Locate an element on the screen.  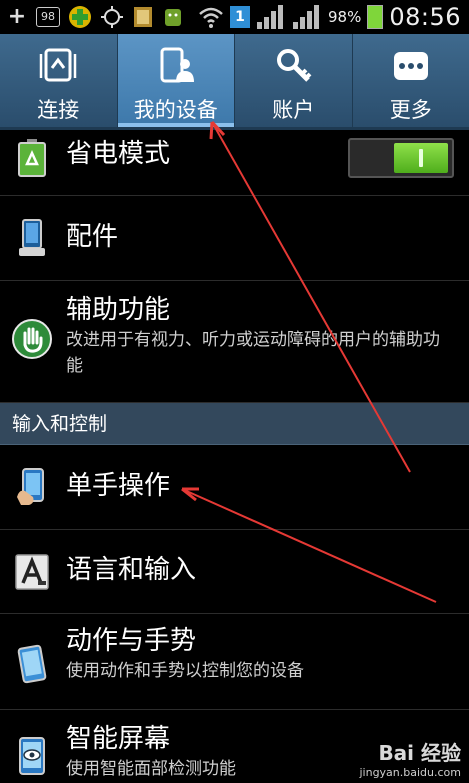
item-subtitle: 改进用于有视力、听力或运动障碍的用户的辅助功能 is located at coordinates (253, 353).